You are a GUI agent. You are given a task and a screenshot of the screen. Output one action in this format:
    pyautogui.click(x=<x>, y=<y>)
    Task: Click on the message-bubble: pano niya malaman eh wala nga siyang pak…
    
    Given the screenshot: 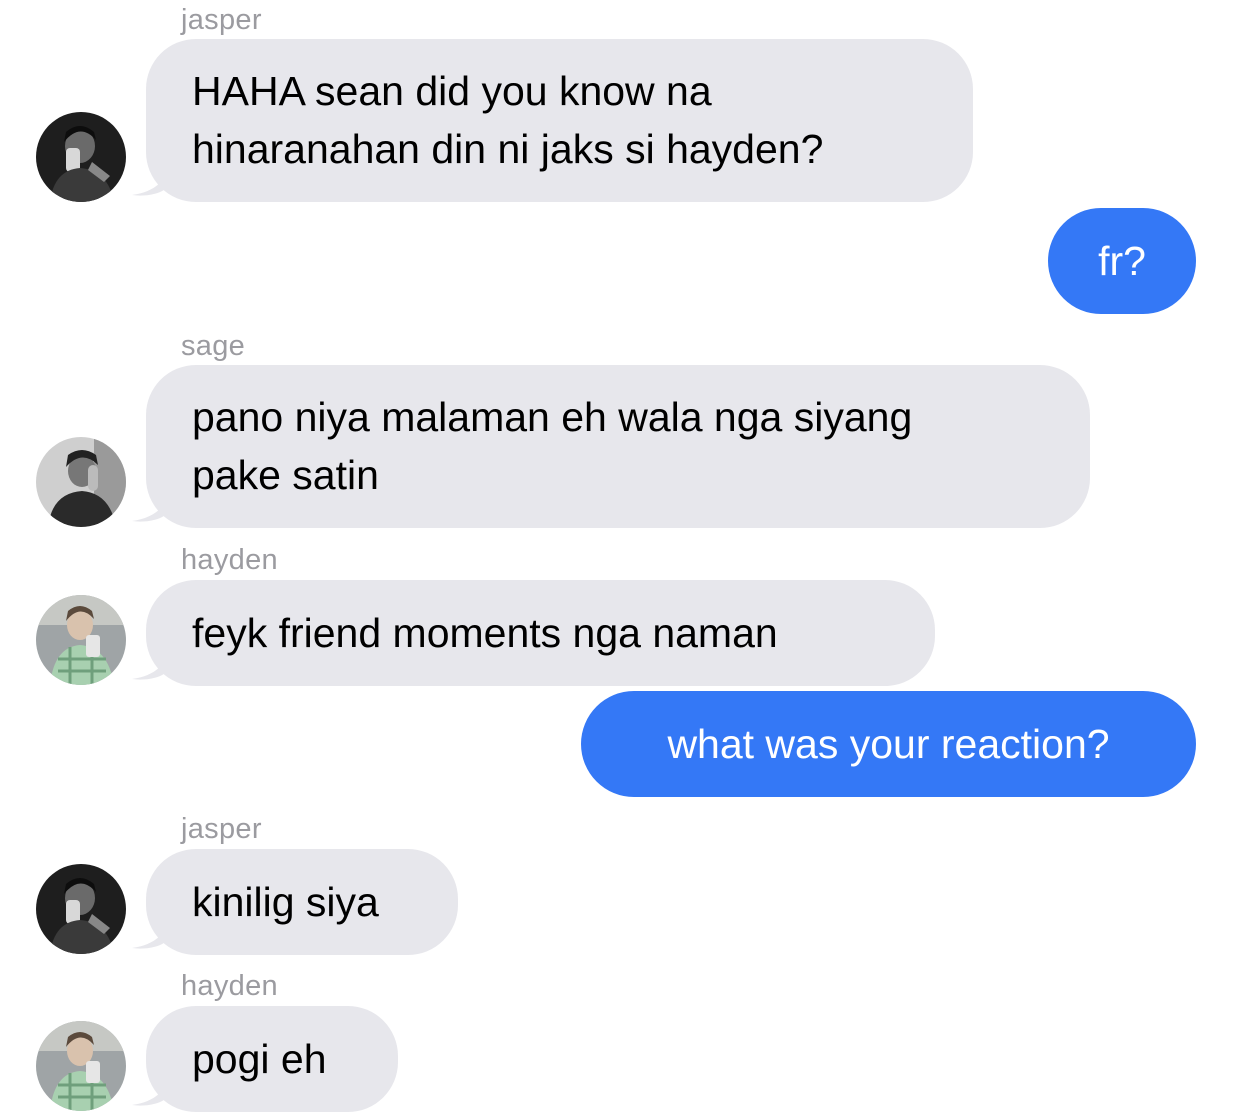 What is the action you would take?
    pyautogui.click(x=618, y=446)
    